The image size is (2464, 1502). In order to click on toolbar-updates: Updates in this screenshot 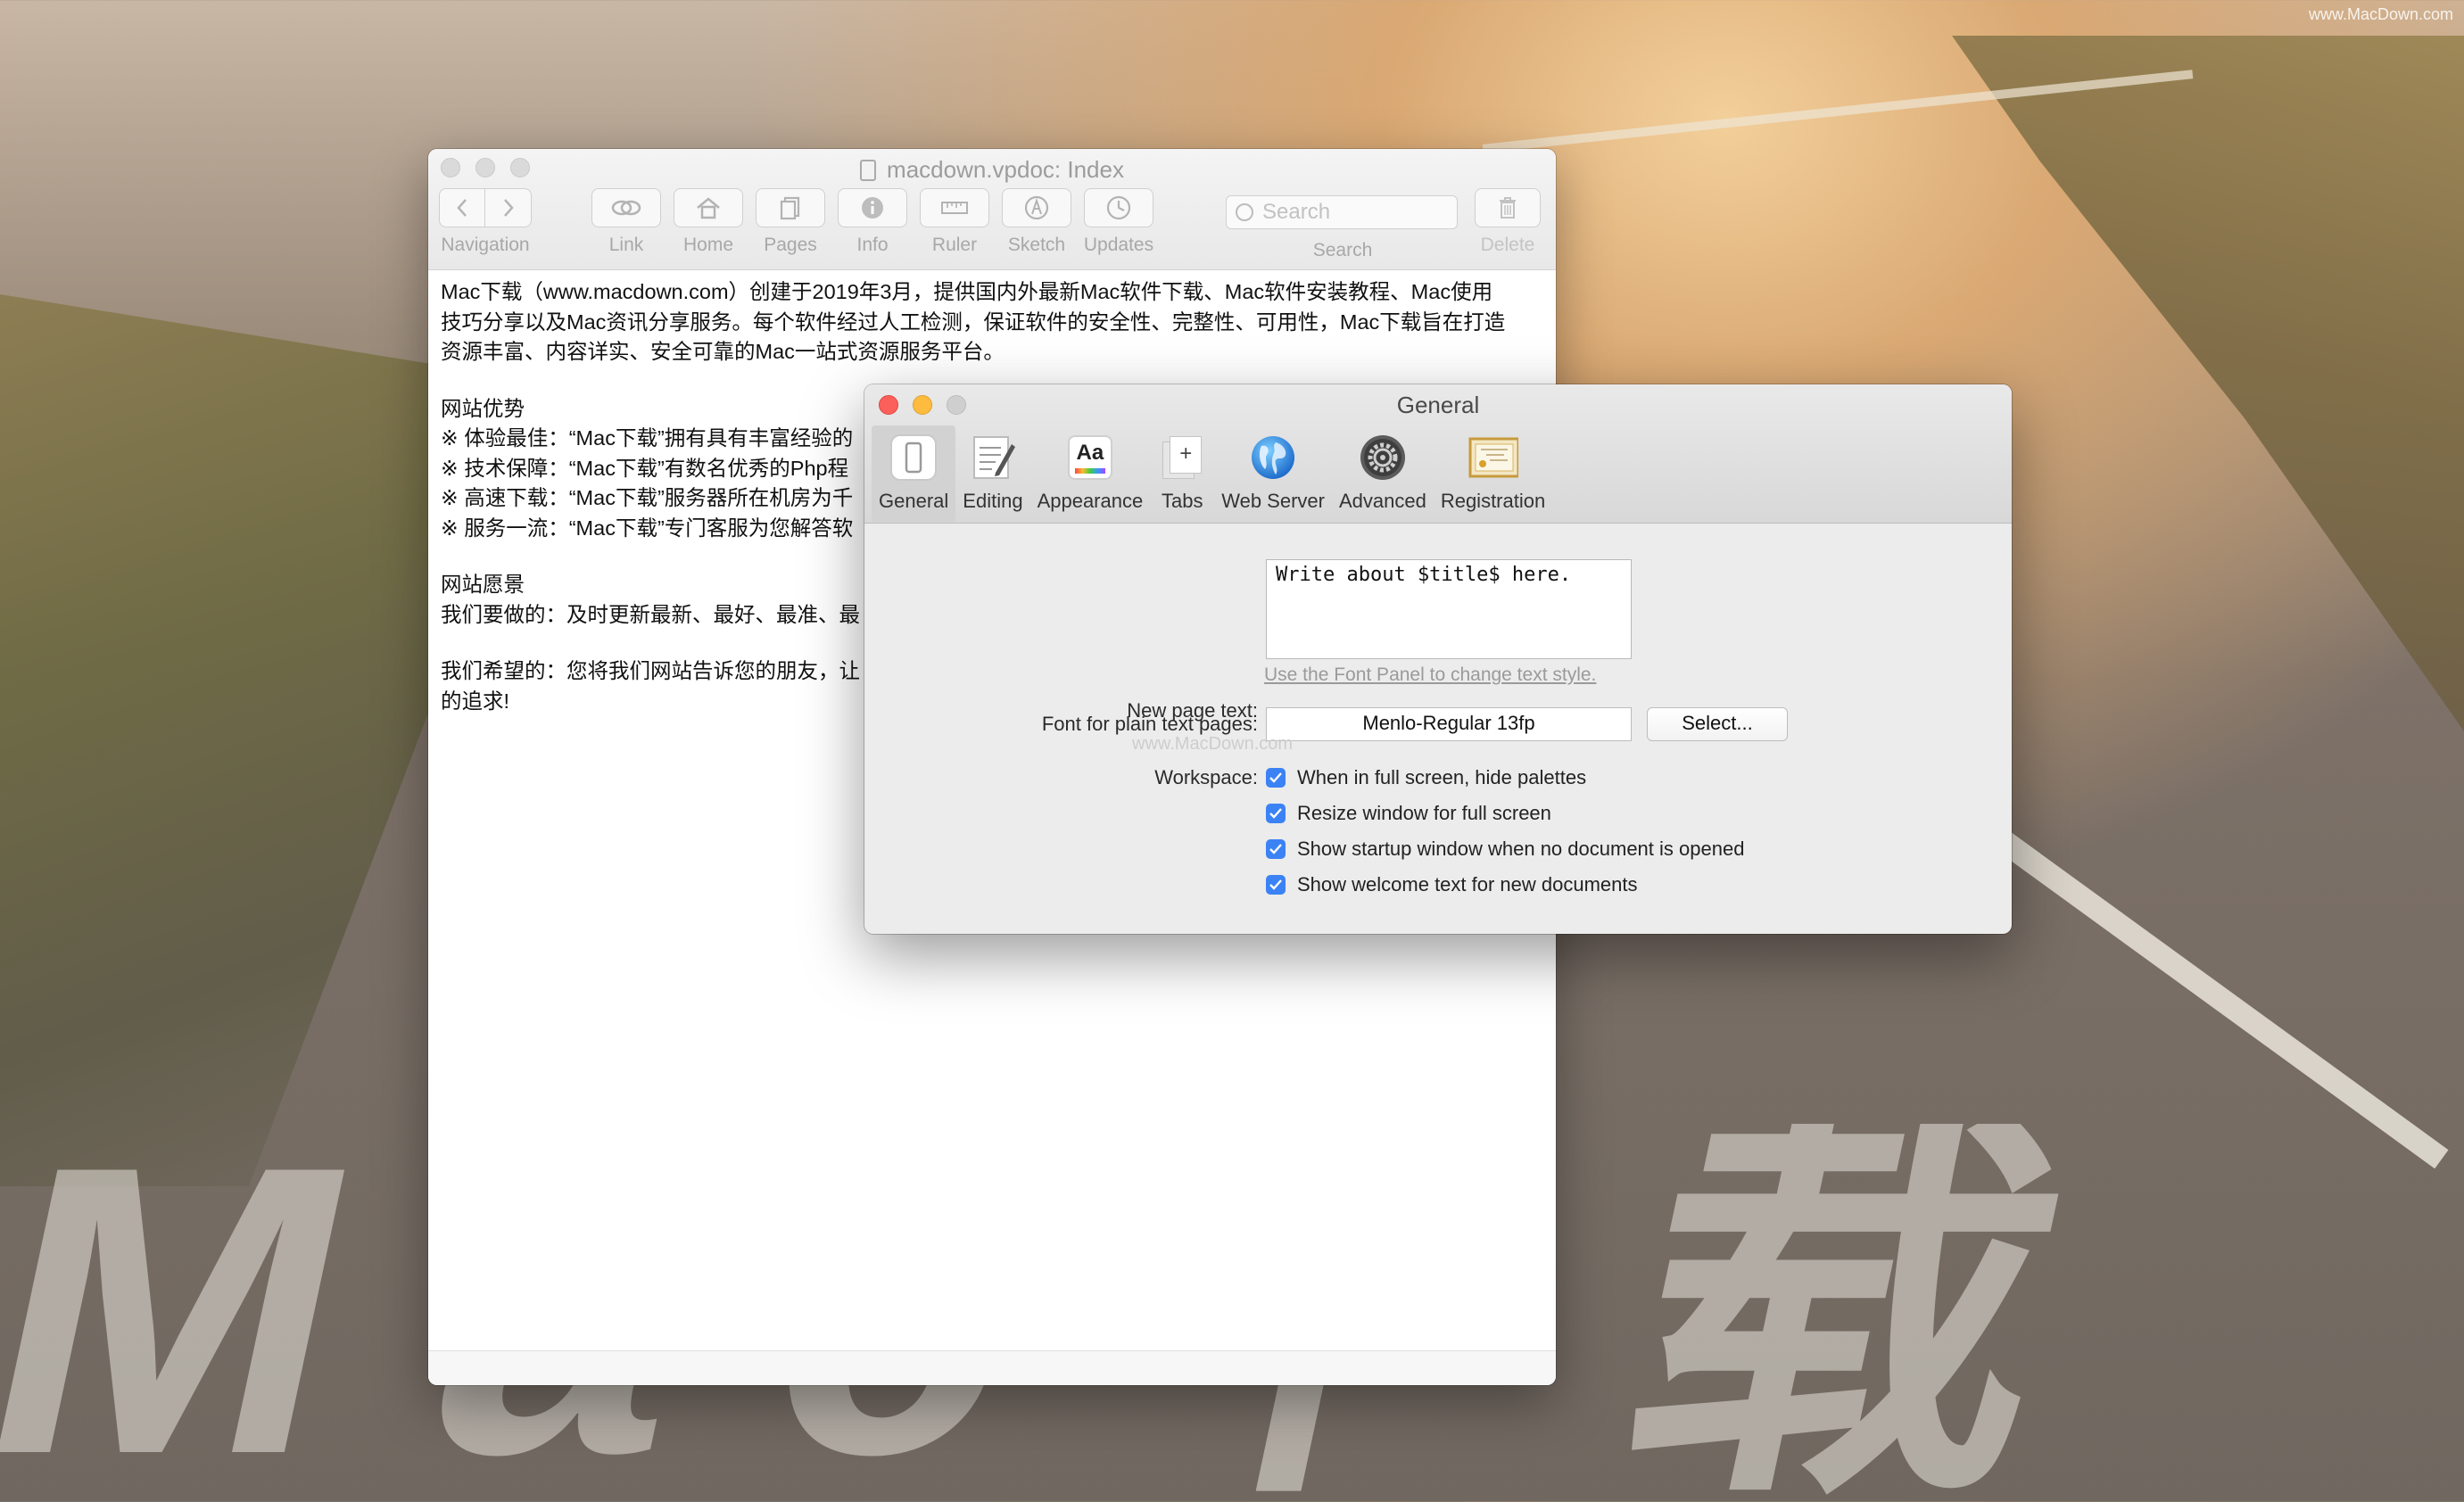, I will do `click(1118, 222)`.